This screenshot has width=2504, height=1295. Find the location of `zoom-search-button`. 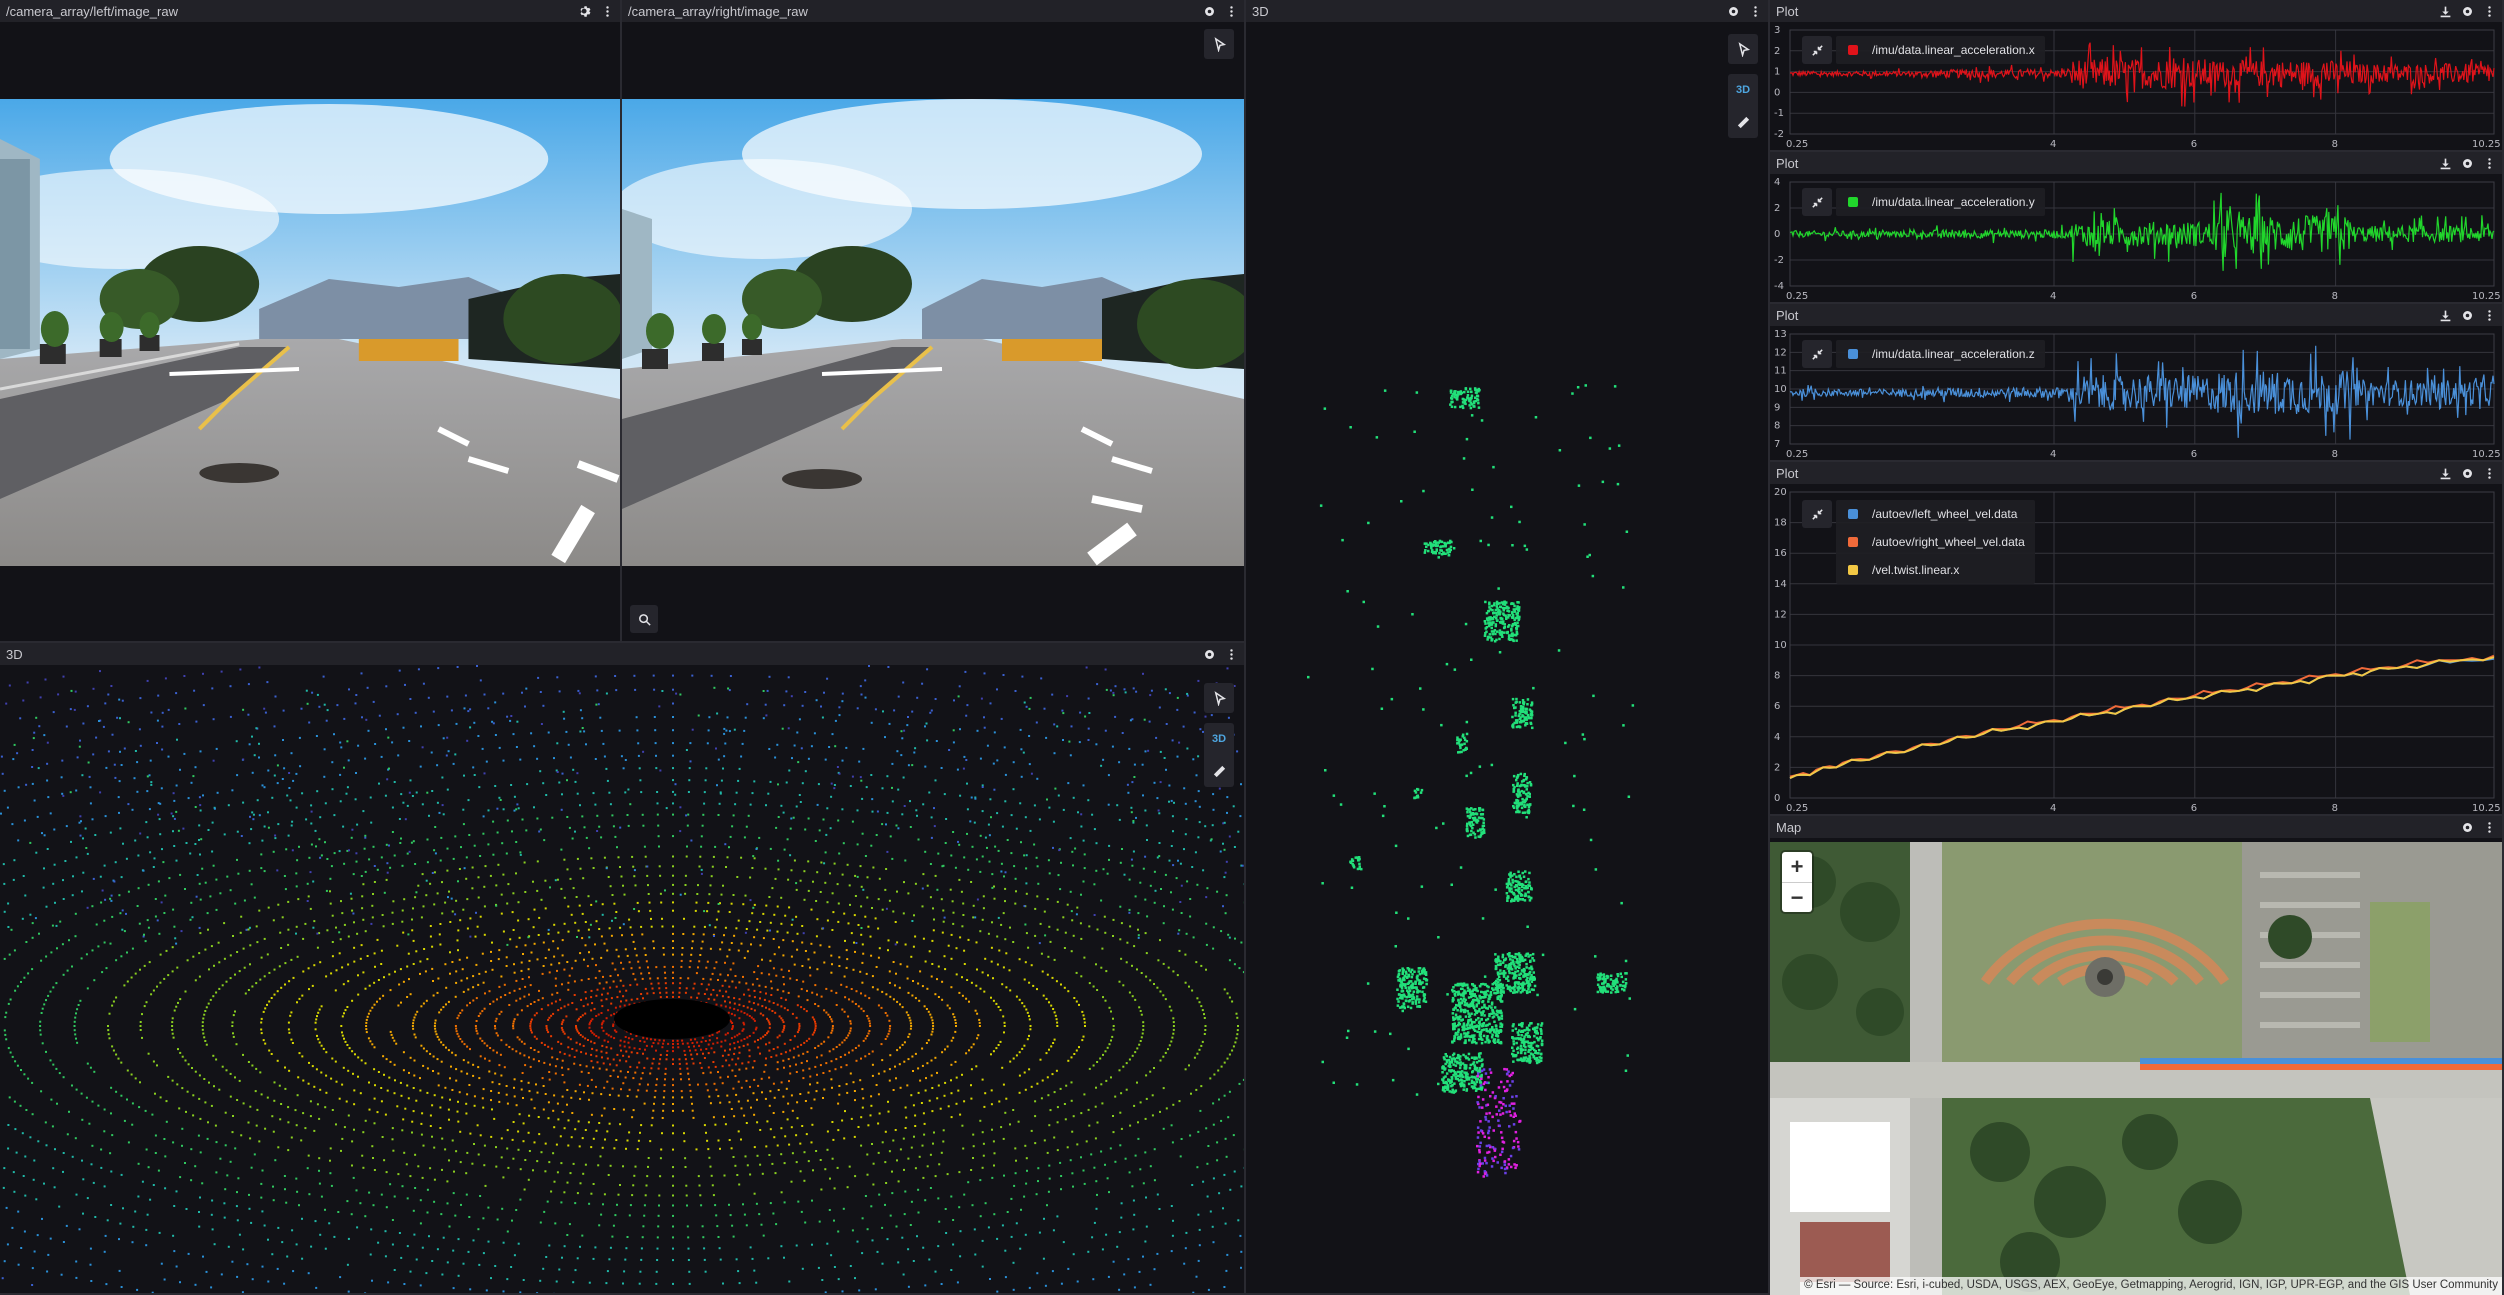

zoom-search-button is located at coordinates (644, 619).